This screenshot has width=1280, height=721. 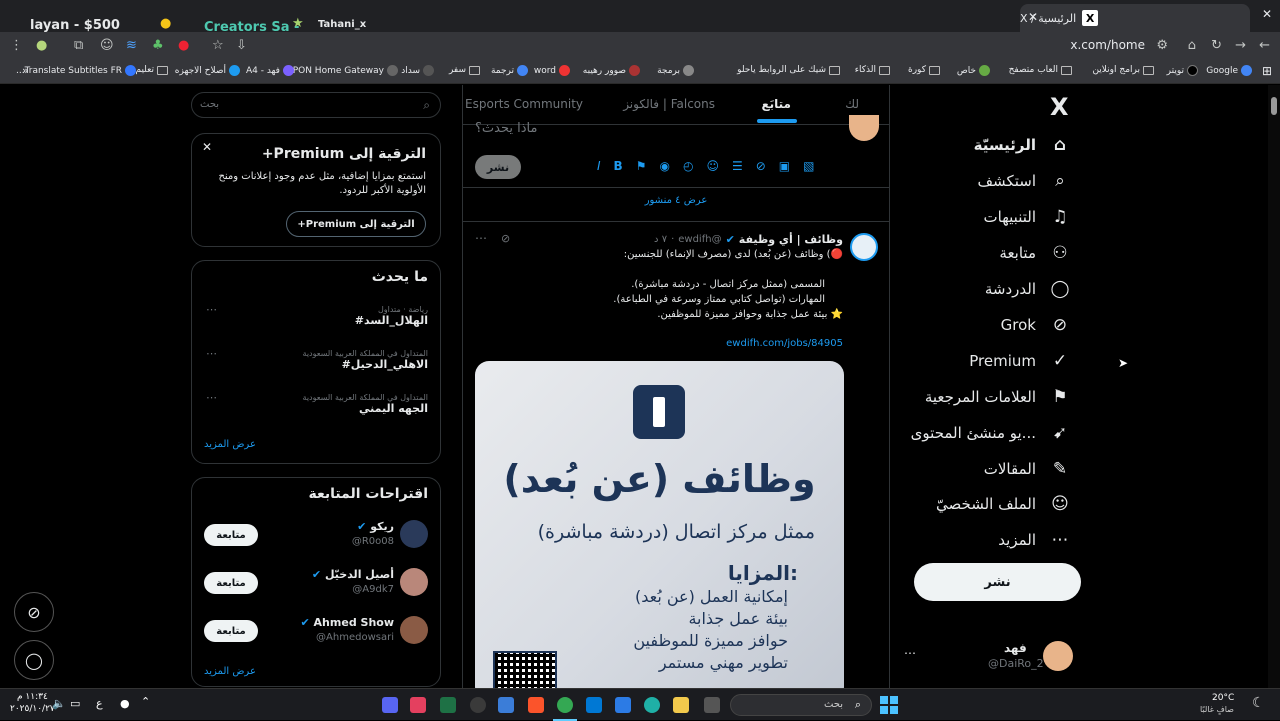 I want to click on bookmark-travel: سفر, so click(x=464, y=70).